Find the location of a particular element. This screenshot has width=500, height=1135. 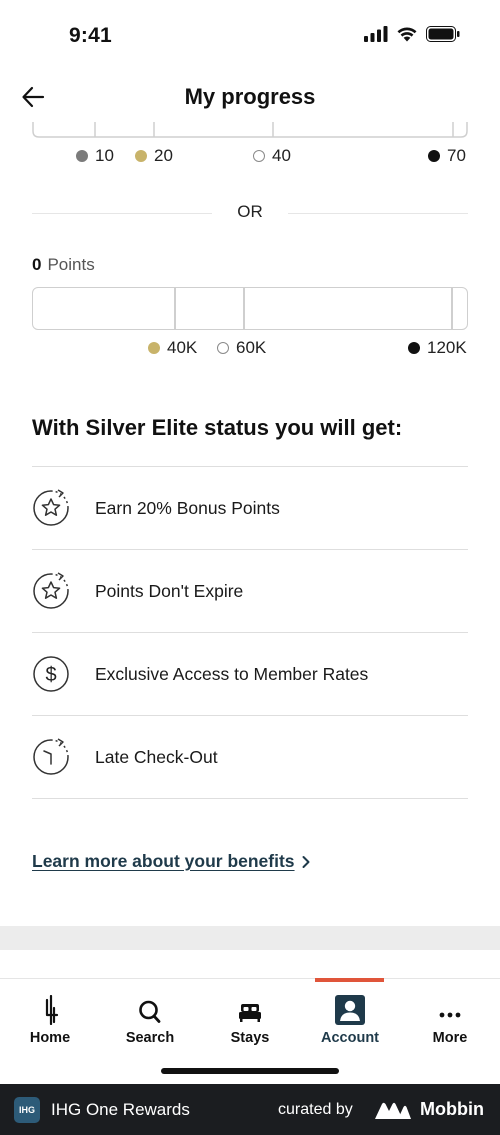

points-marker: 60K is located at coordinates (241, 348).